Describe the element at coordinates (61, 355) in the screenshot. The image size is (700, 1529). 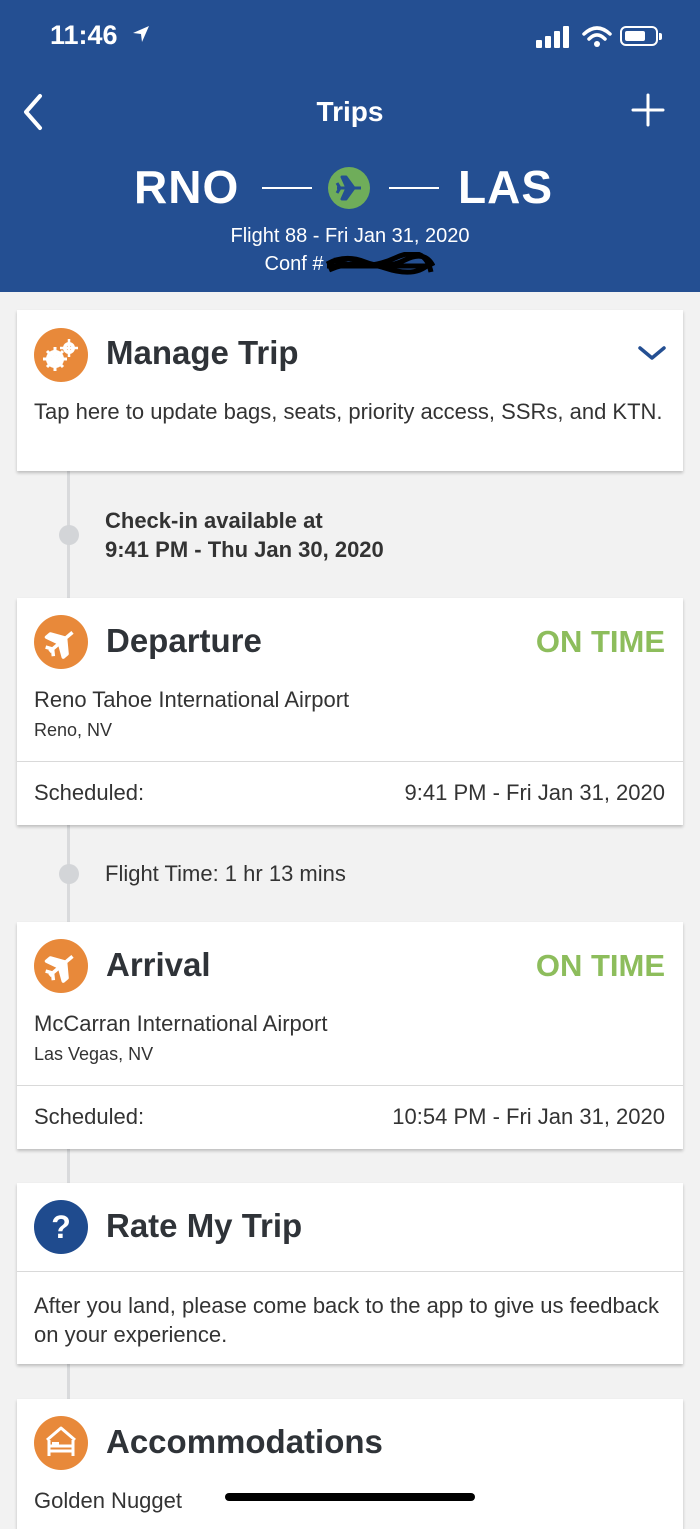
I see `gears-icon` at that location.